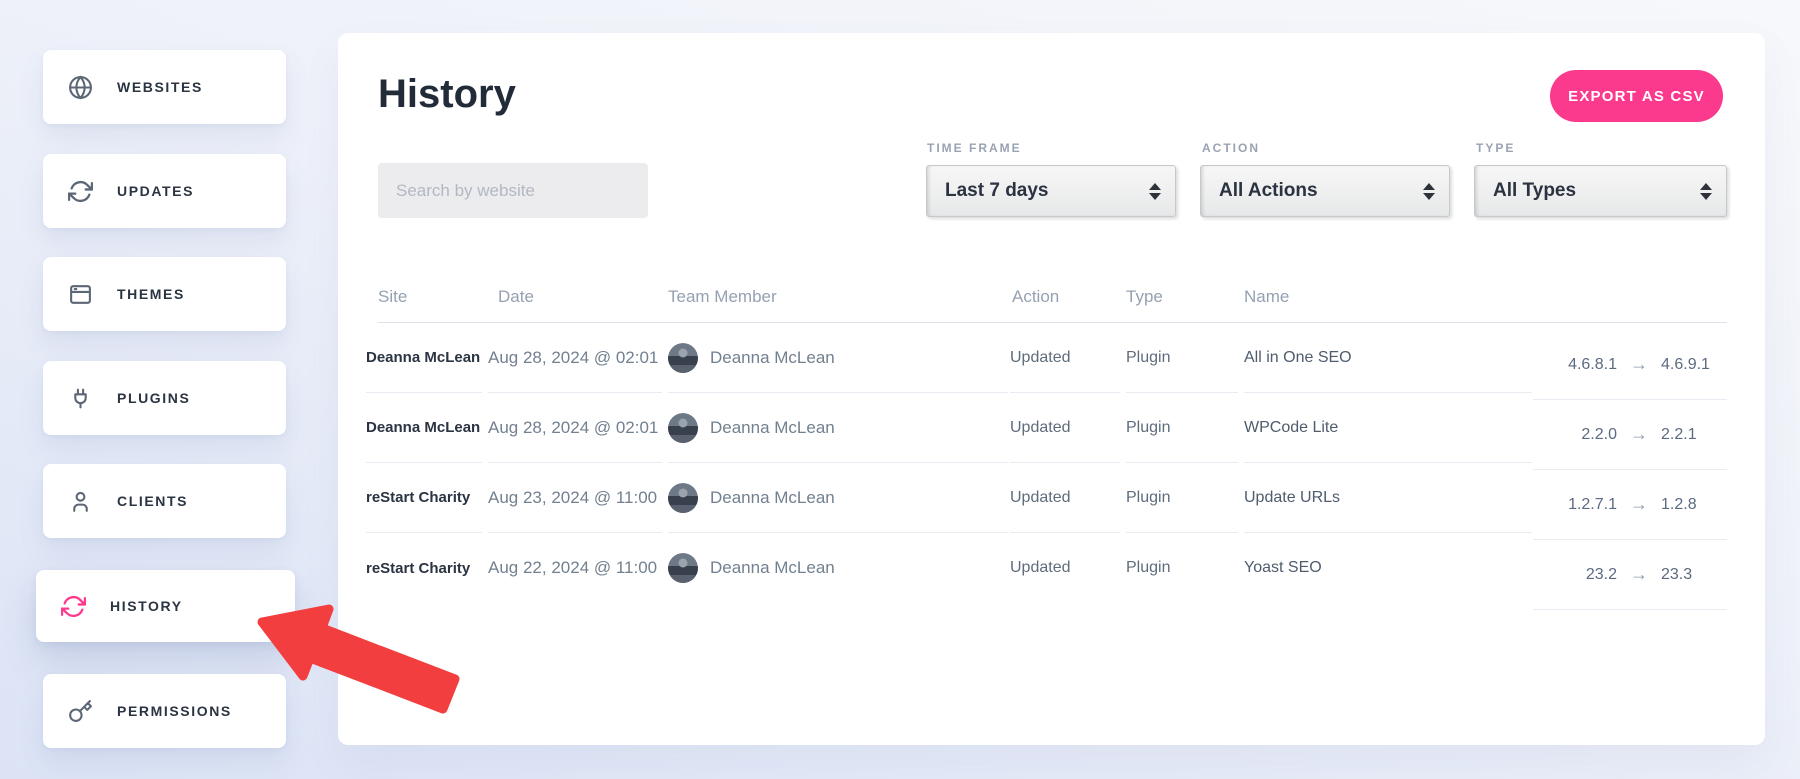 Image resolution: width=1800 pixels, height=779 pixels. What do you see at coordinates (1600, 191) in the screenshot?
I see `type-select: All Types` at bounding box center [1600, 191].